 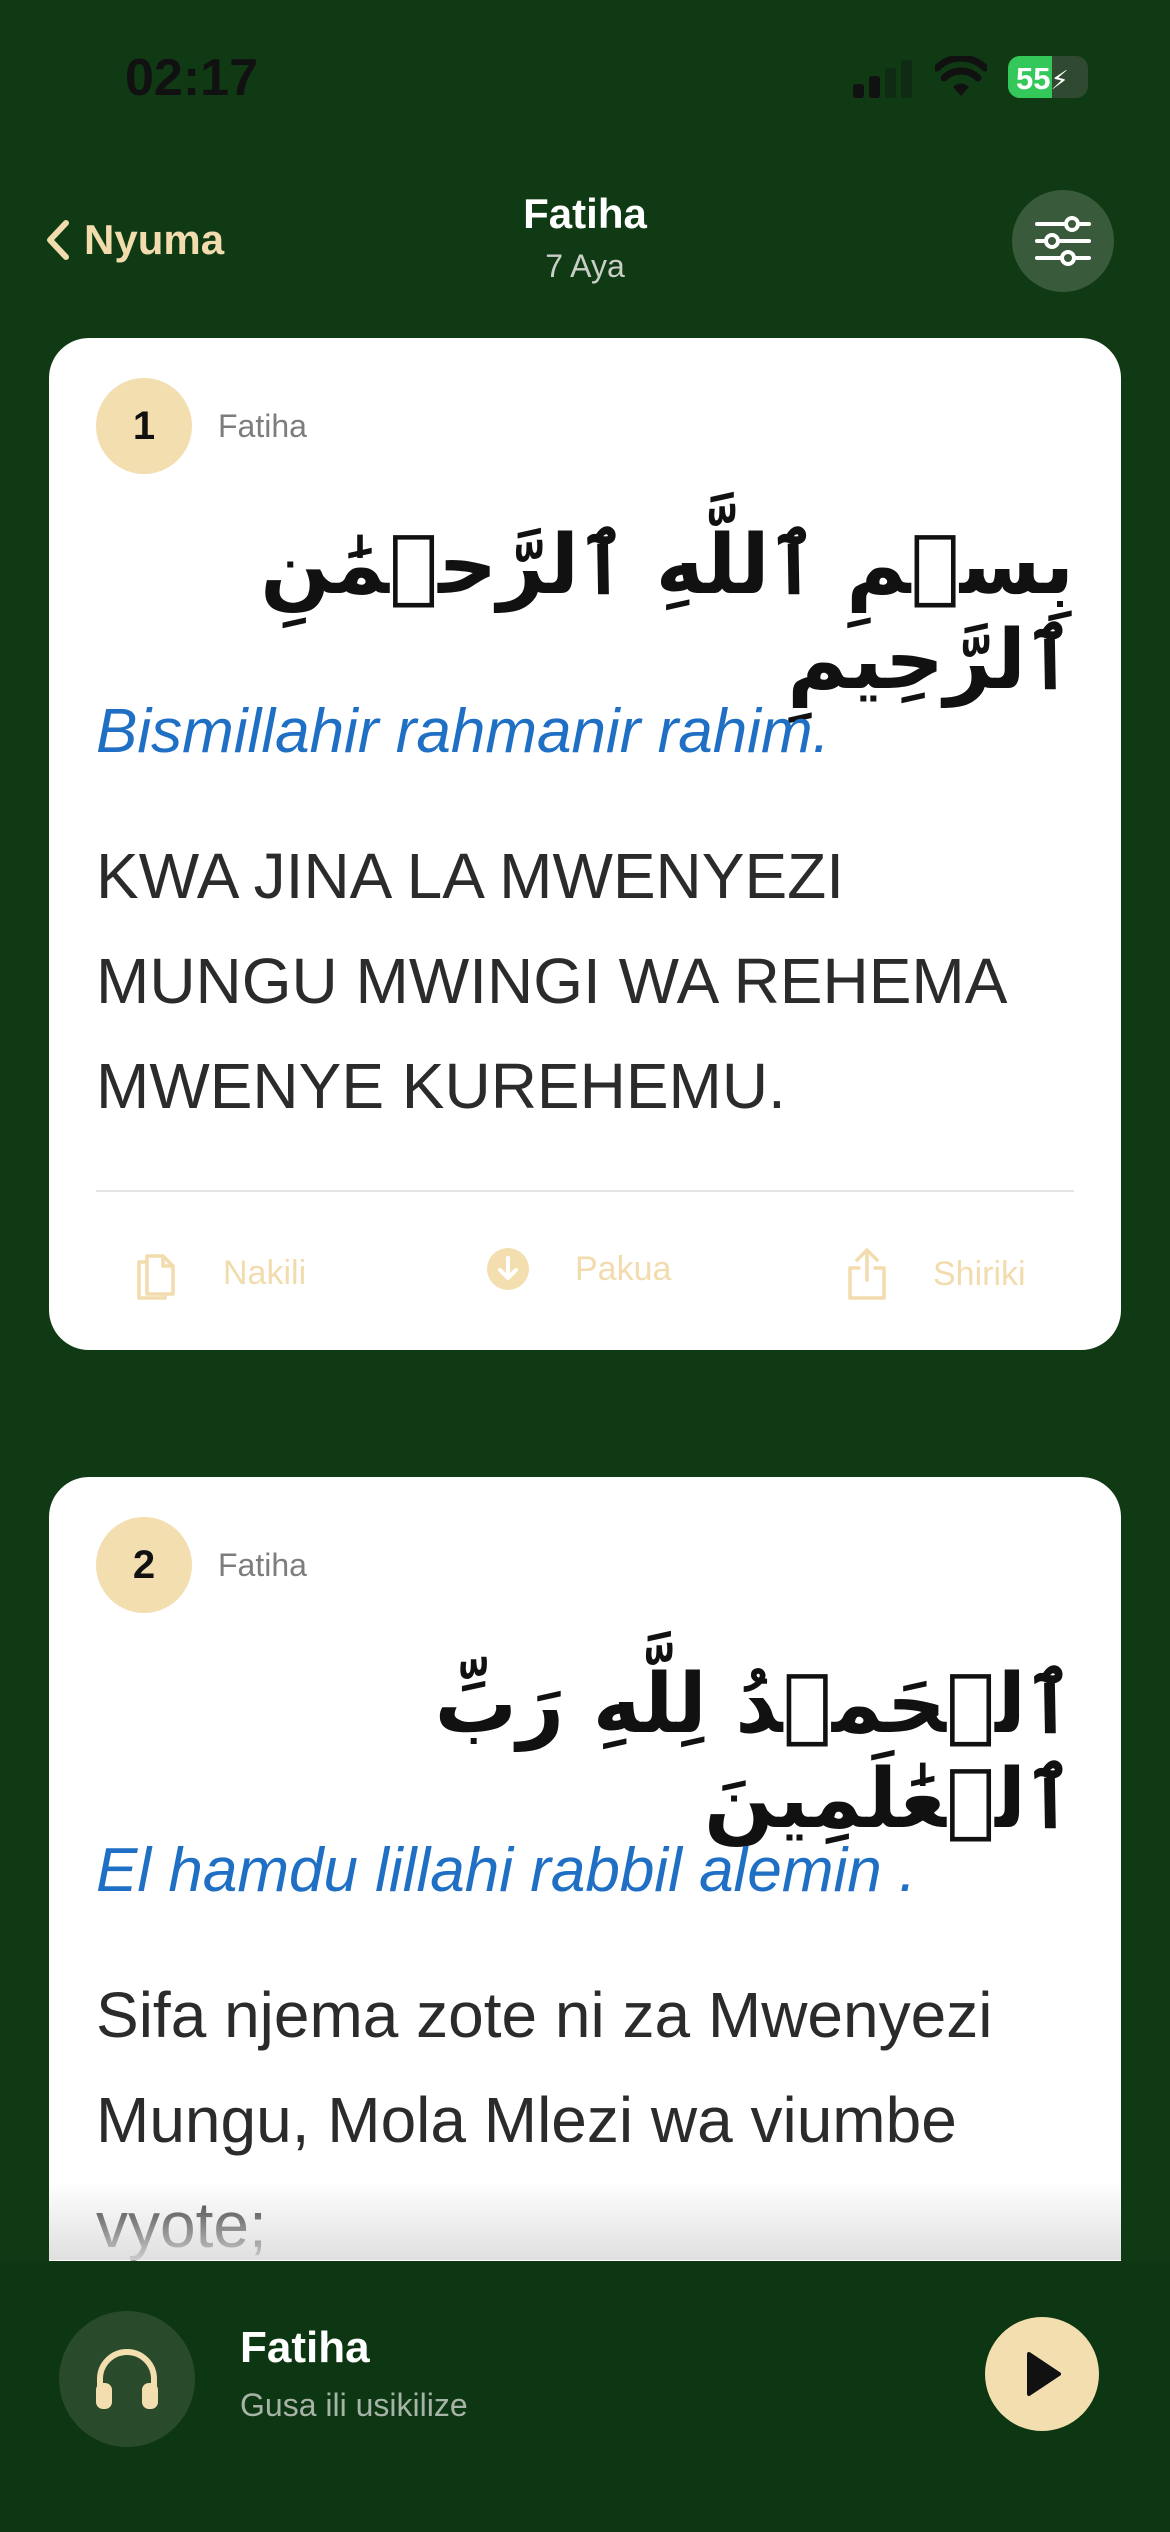 What do you see at coordinates (506, 1870) in the screenshot?
I see `verse-transliteration: El hamdu lillahi rabbil alemin .` at bounding box center [506, 1870].